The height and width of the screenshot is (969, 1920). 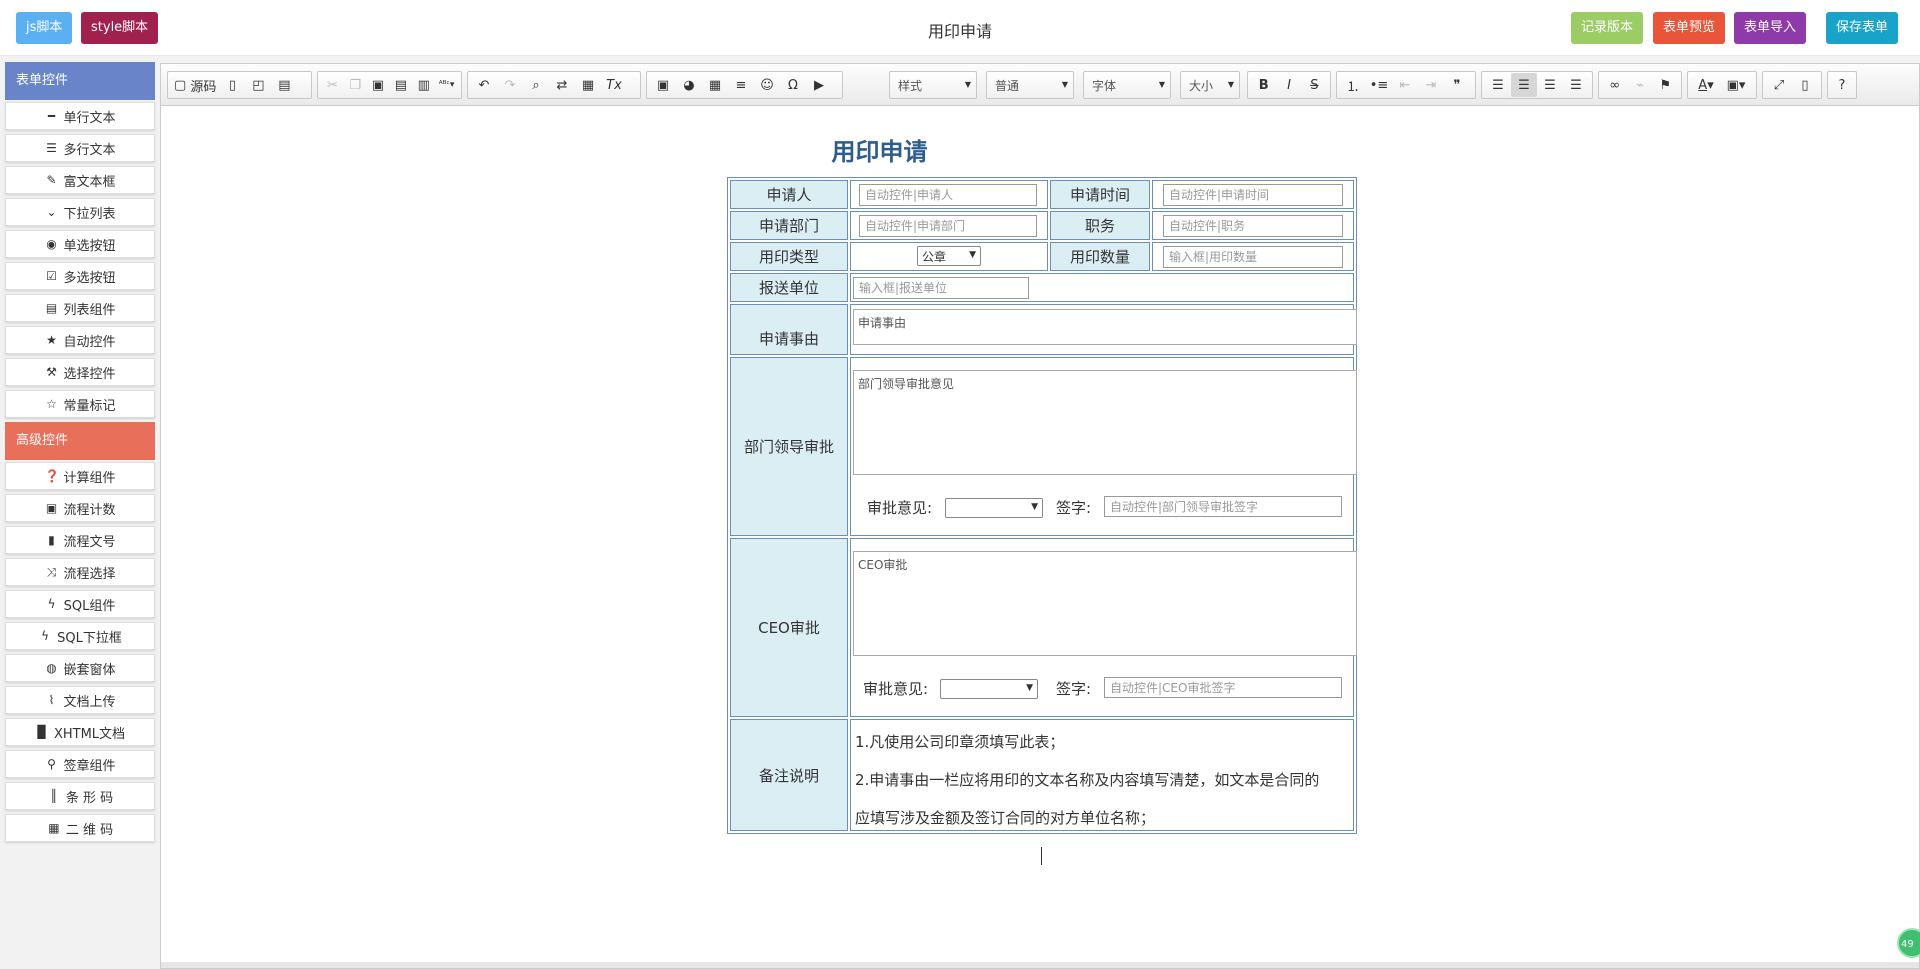 What do you see at coordinates (1314, 85) in the screenshot?
I see `strike-icon: S` at bounding box center [1314, 85].